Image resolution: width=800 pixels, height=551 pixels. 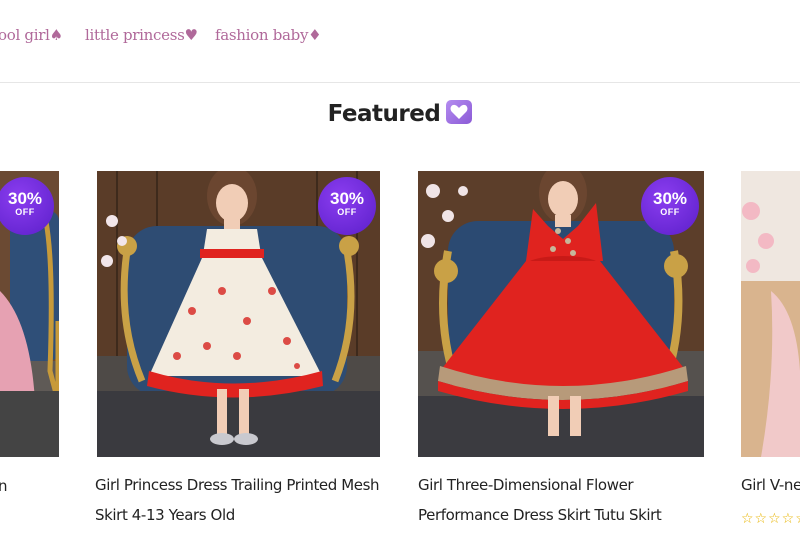 I want to click on product-title-line: Performance Dress Skirt Tutu Skirt, so click(x=540, y=515).